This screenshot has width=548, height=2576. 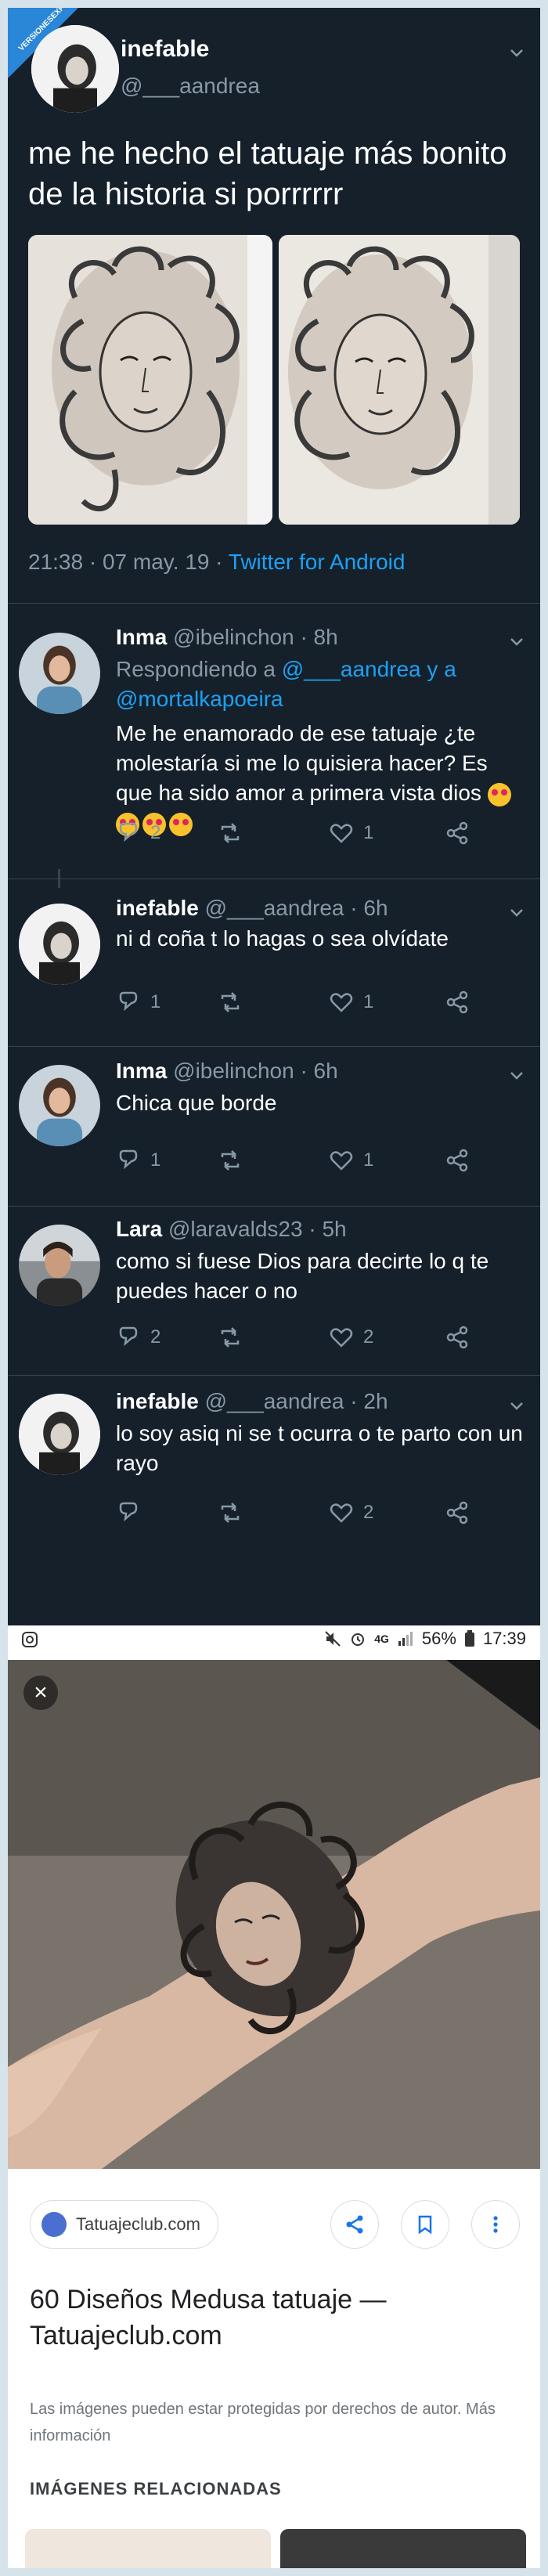 I want to click on reply-author: Inma @ibelinchon · 8h, so click(x=227, y=637).